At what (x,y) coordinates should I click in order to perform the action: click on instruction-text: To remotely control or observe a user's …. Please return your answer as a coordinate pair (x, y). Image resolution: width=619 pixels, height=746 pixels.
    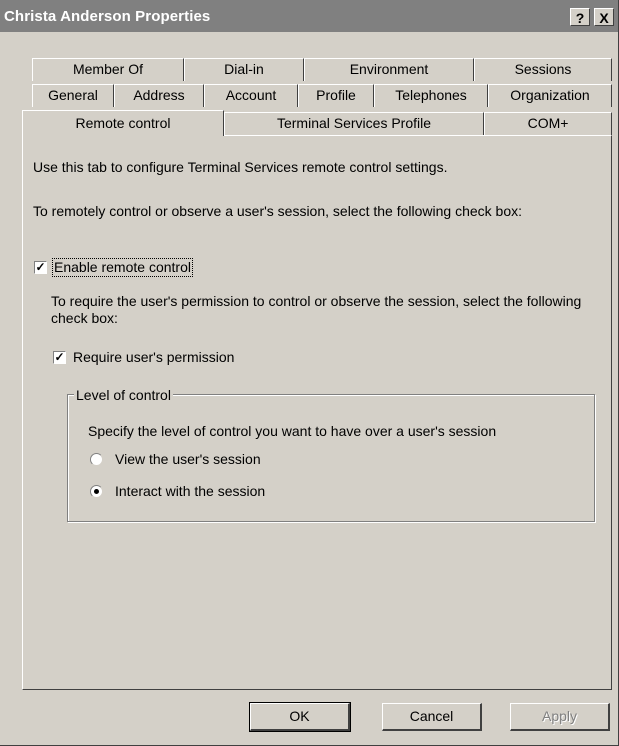
    Looking at the image, I should click on (278, 211).